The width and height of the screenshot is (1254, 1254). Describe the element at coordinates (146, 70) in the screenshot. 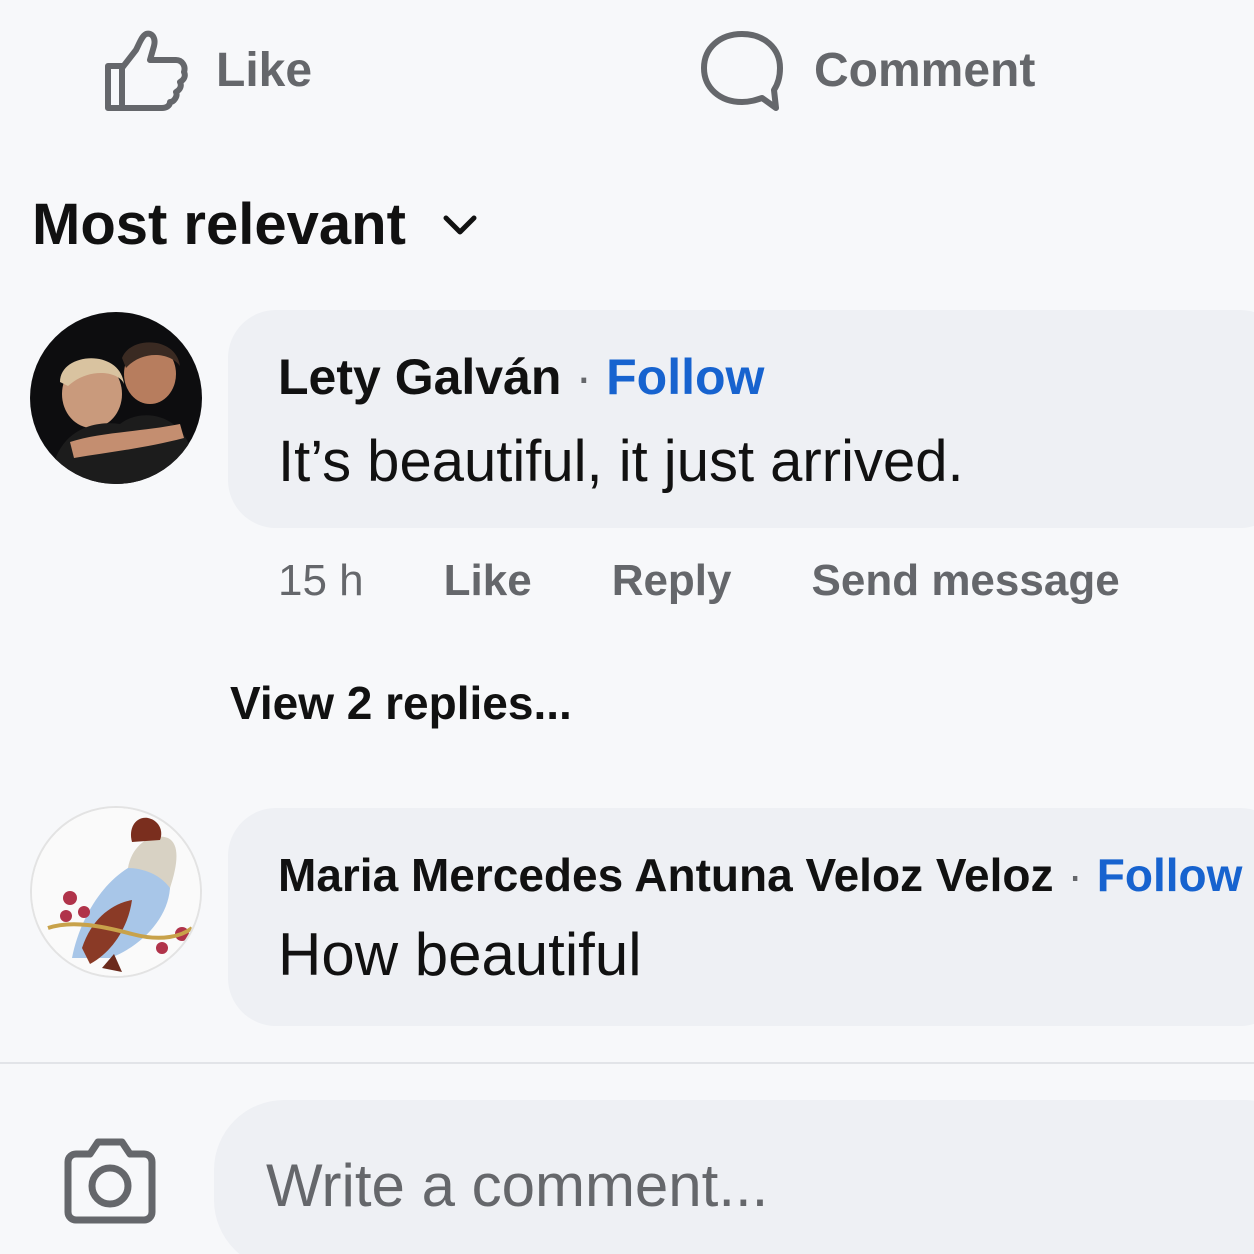

I see `thumbs-up-icon` at that location.